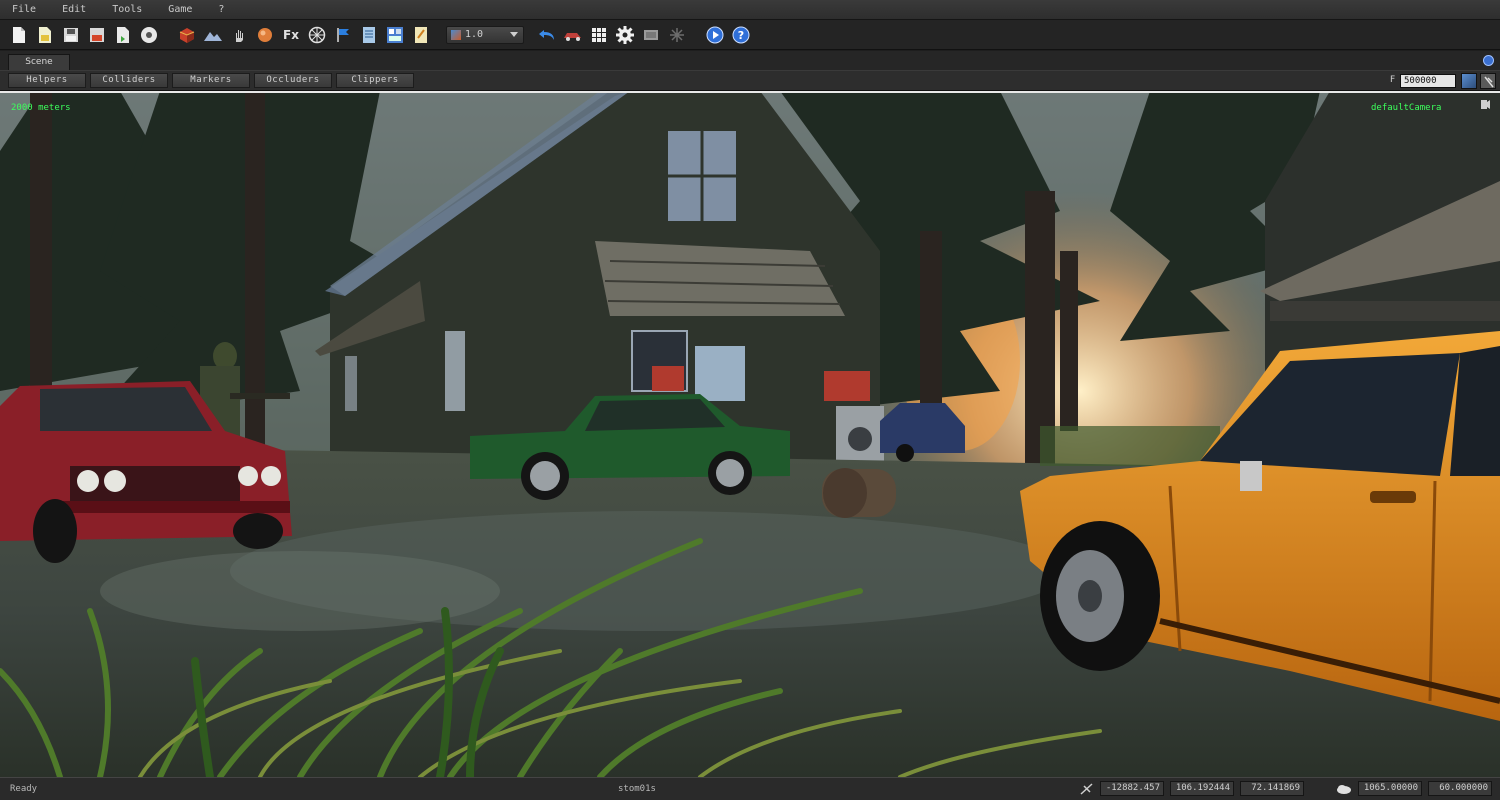 This screenshot has height=800, width=1500. Describe the element at coordinates (265, 35) in the screenshot. I see `sphere-icon` at that location.